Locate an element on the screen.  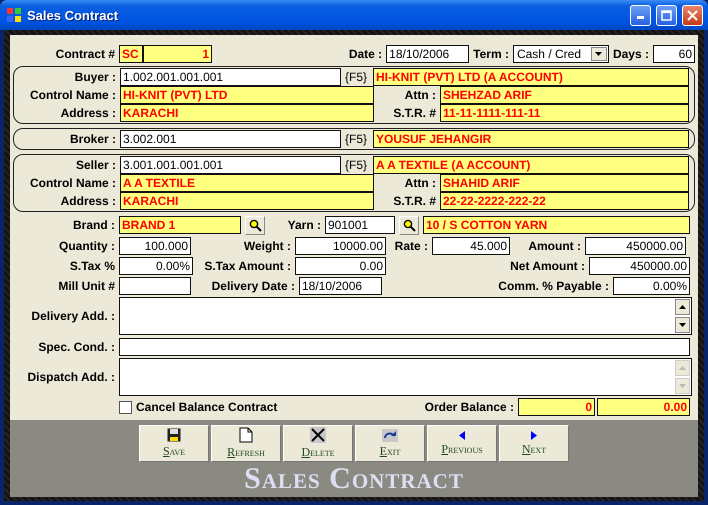
close-icon is located at coordinates (692, 15).